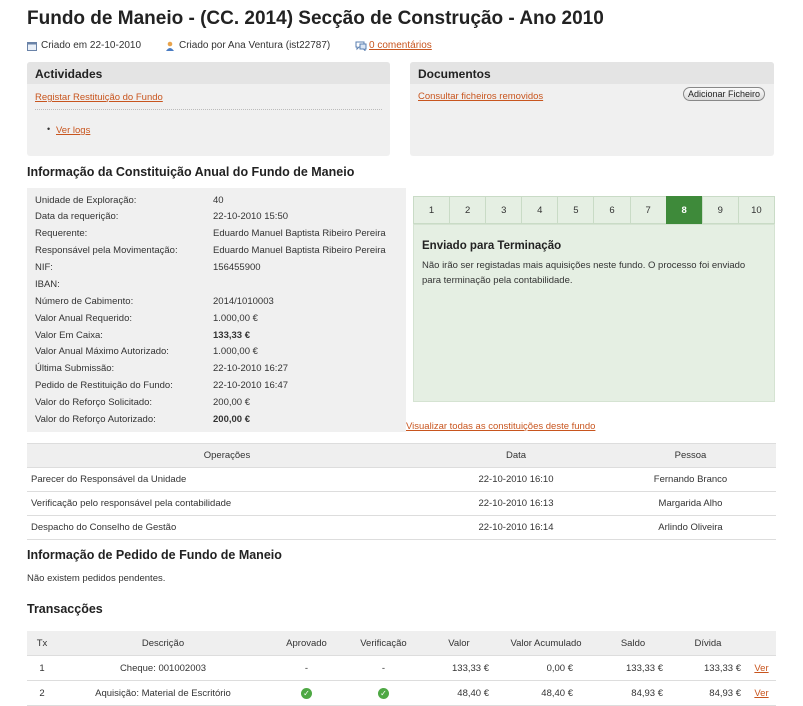 This screenshot has height=706, width=803. What do you see at coordinates (708, 643) in the screenshot?
I see `column-header: Dívida` at bounding box center [708, 643].